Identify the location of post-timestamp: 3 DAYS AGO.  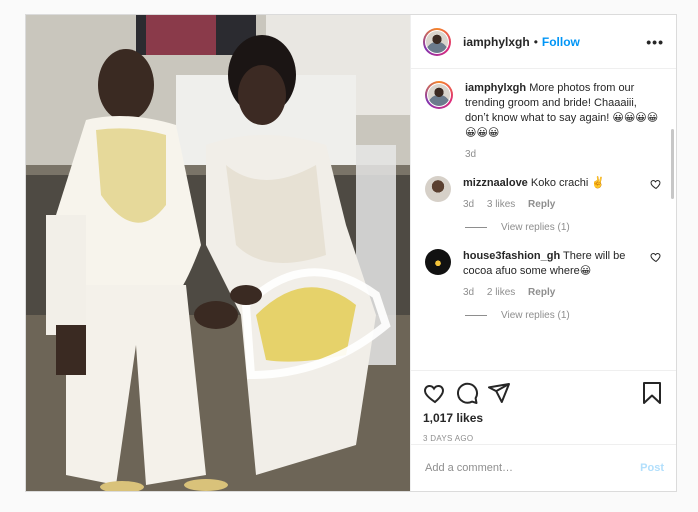
(543, 438).